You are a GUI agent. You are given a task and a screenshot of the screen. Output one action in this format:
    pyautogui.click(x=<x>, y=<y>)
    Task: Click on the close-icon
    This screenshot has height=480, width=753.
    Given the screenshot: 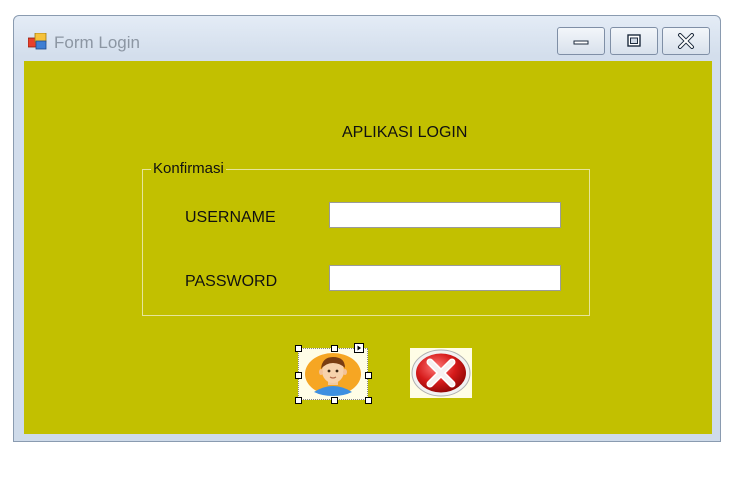 What is the action you would take?
    pyautogui.click(x=686, y=41)
    